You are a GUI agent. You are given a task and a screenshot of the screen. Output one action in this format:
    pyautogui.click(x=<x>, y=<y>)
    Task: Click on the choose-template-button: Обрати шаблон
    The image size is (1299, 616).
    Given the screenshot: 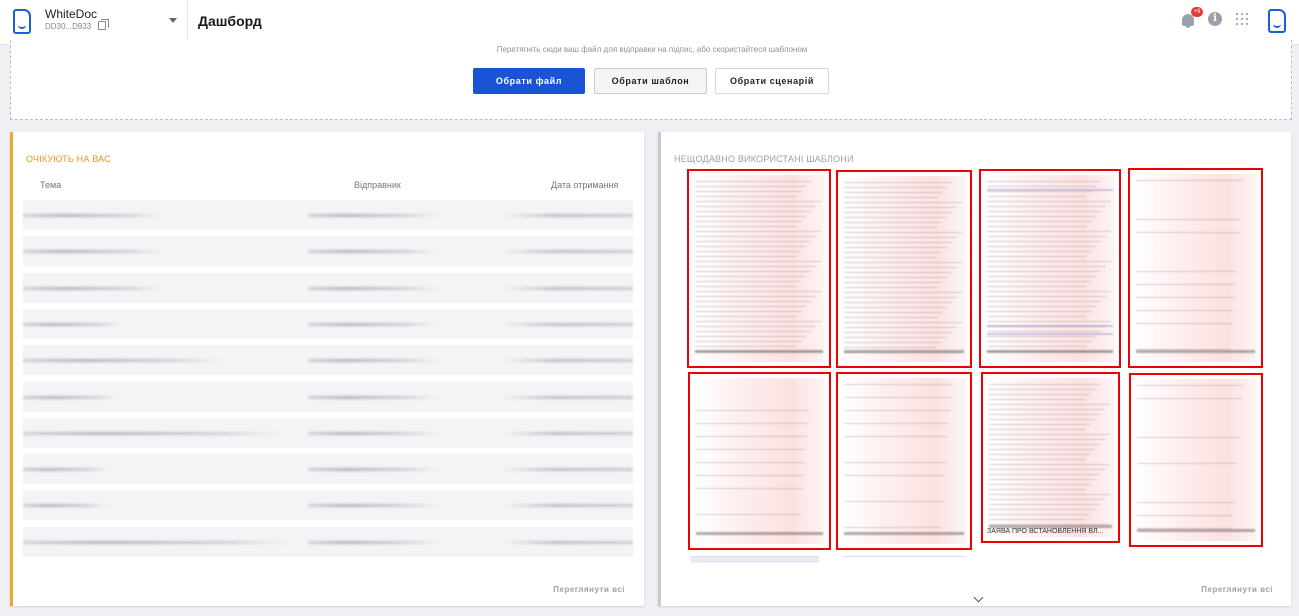 What is the action you would take?
    pyautogui.click(x=650, y=81)
    